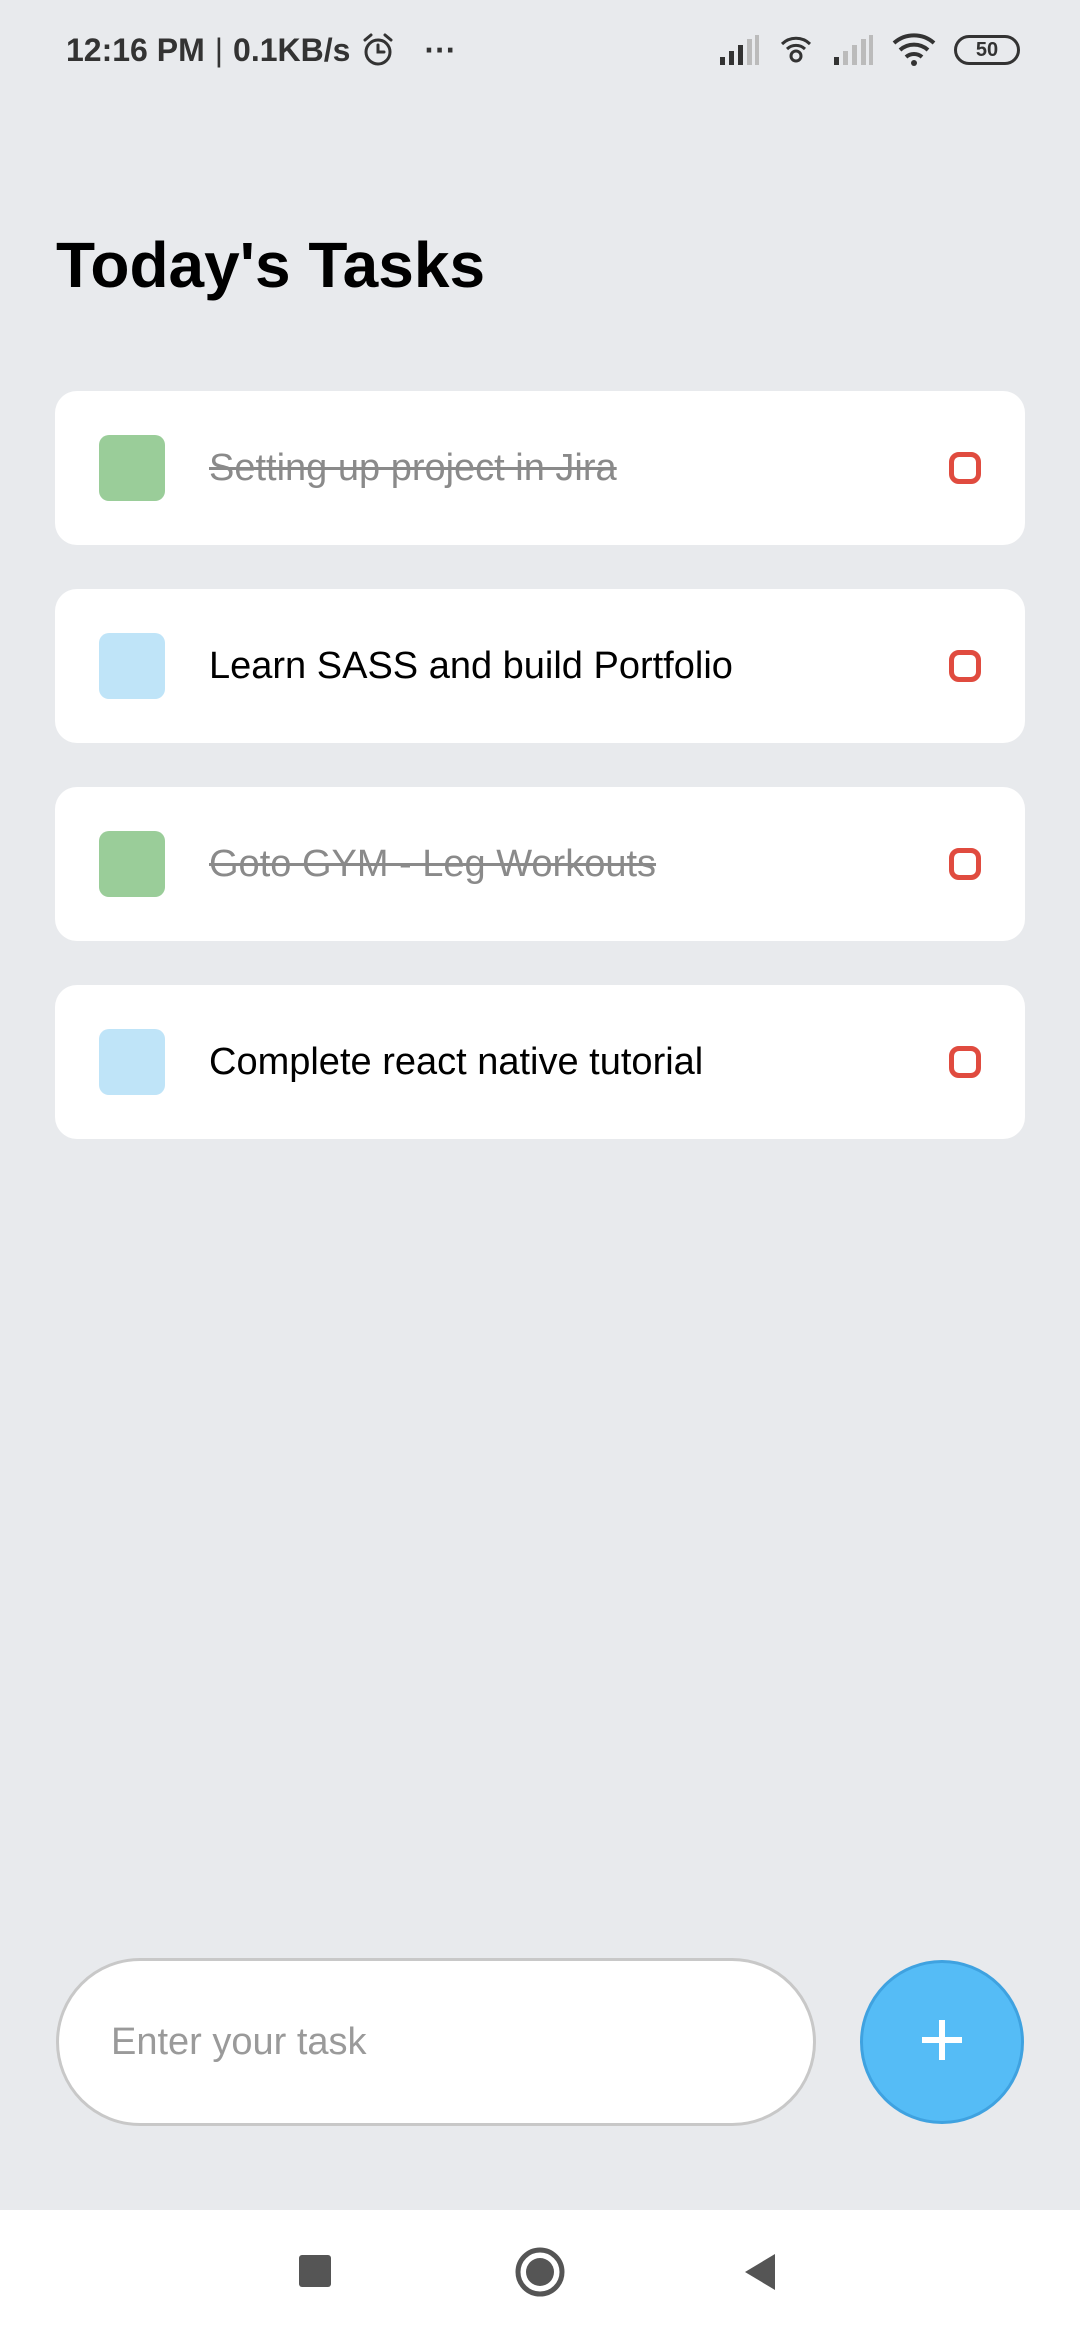 This screenshot has width=1080, height=2340. I want to click on more-dots-icon: ···, so click(440, 49).